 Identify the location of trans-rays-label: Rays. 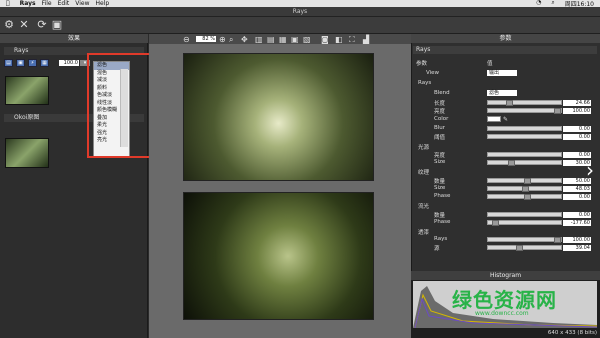
(441, 239).